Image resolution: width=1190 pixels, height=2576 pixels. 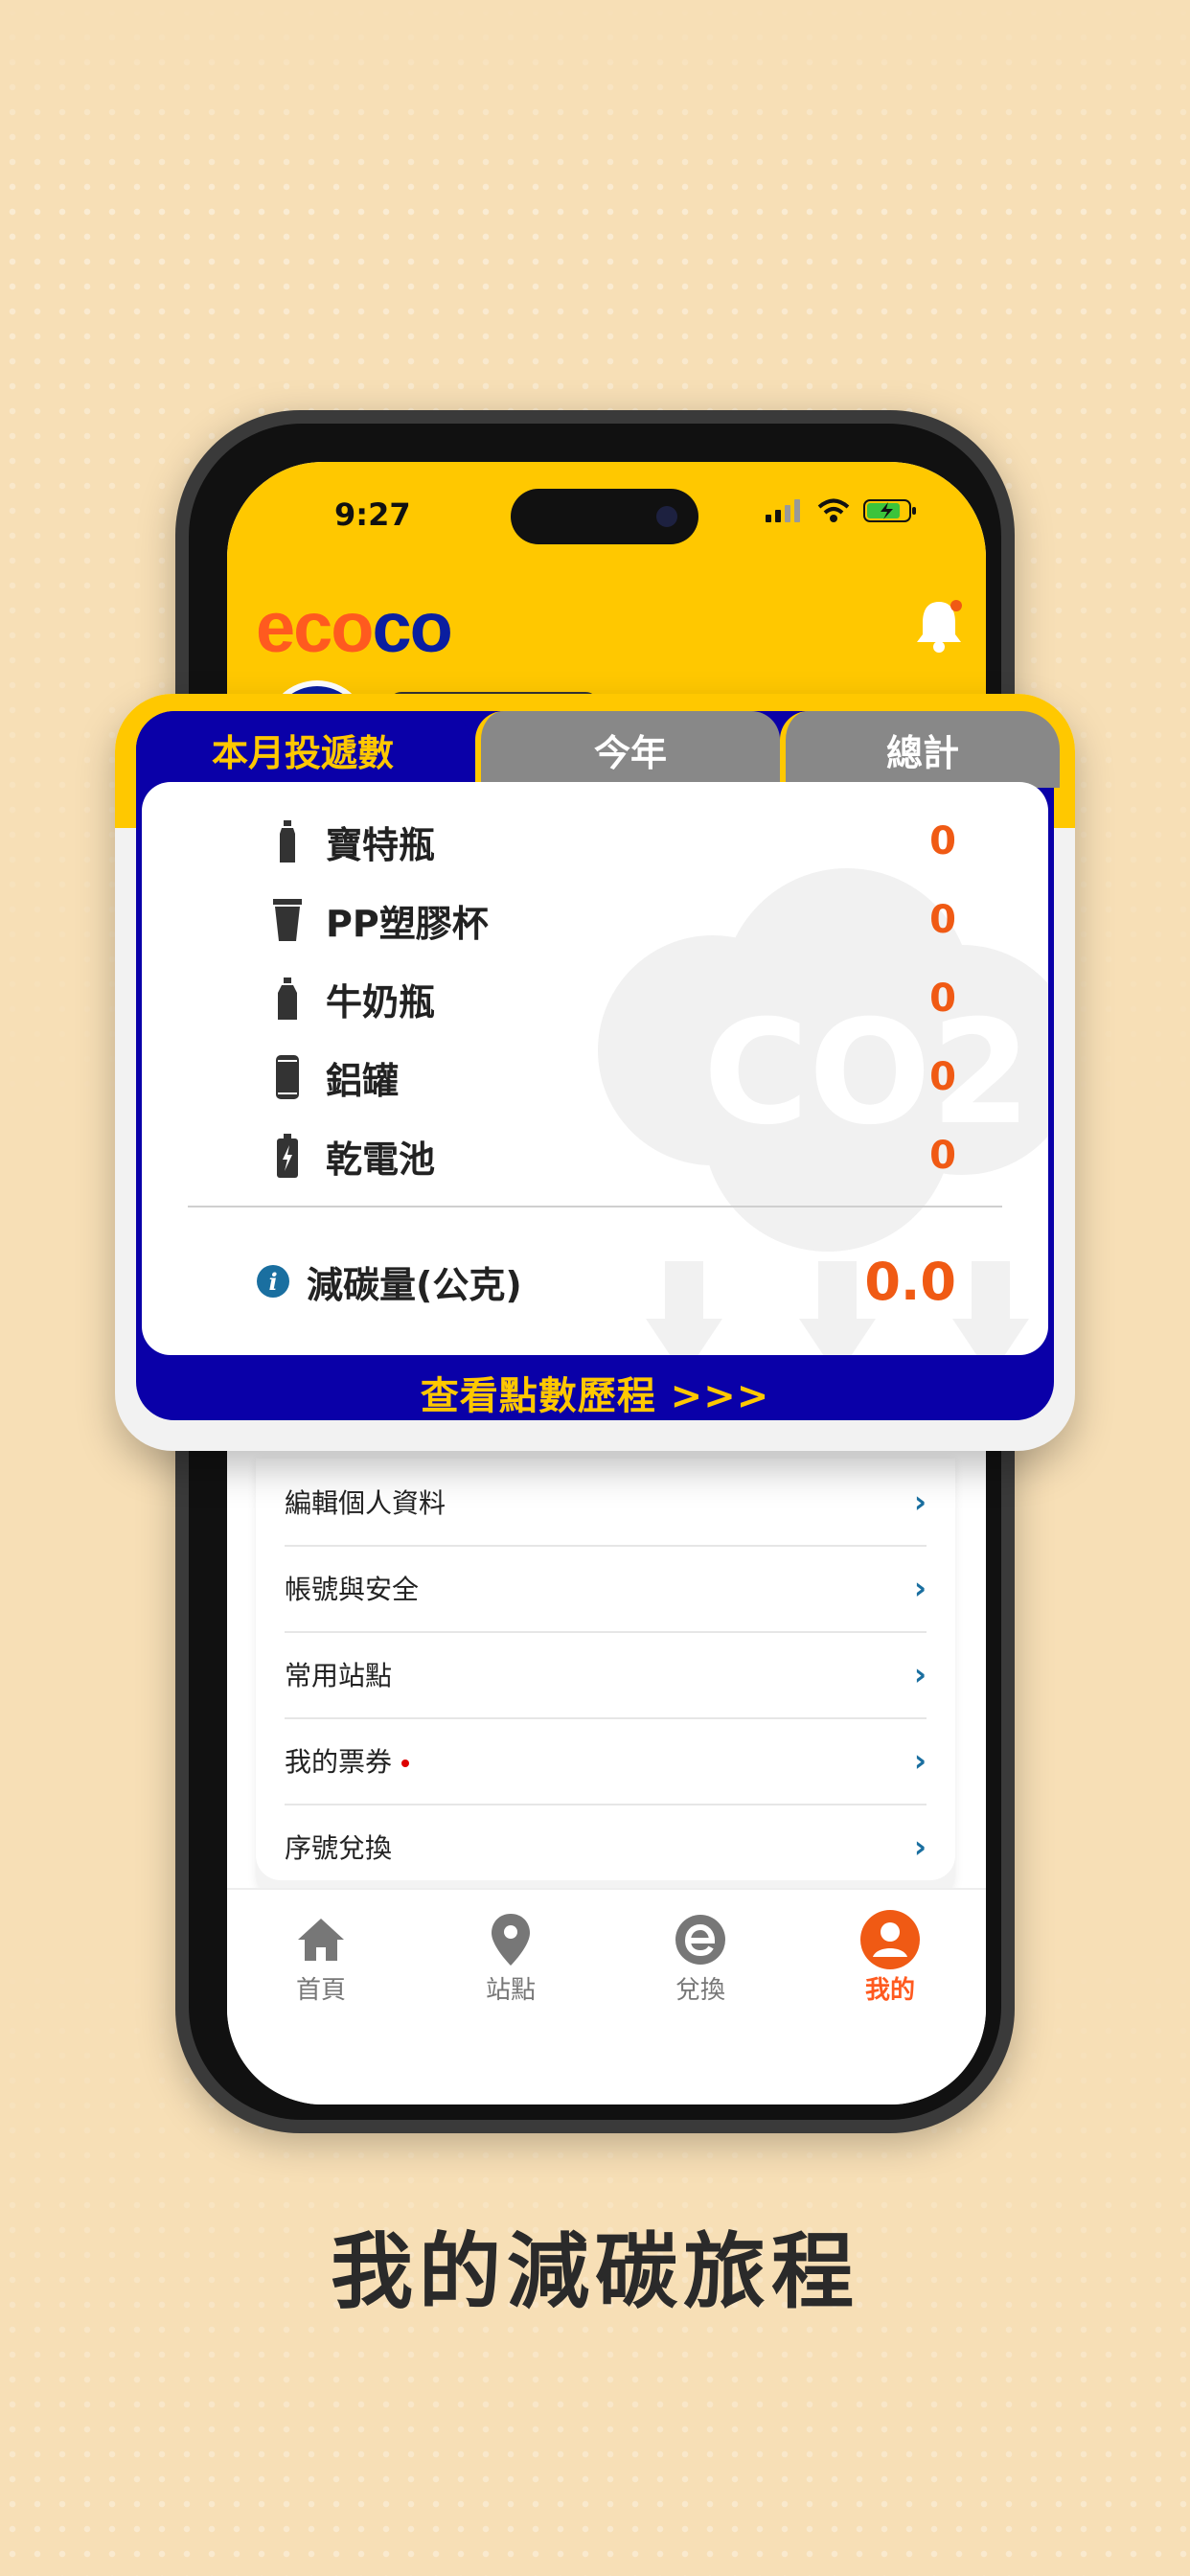 What do you see at coordinates (303, 749) in the screenshot?
I see `tab-this-month: 本月投遞數` at bounding box center [303, 749].